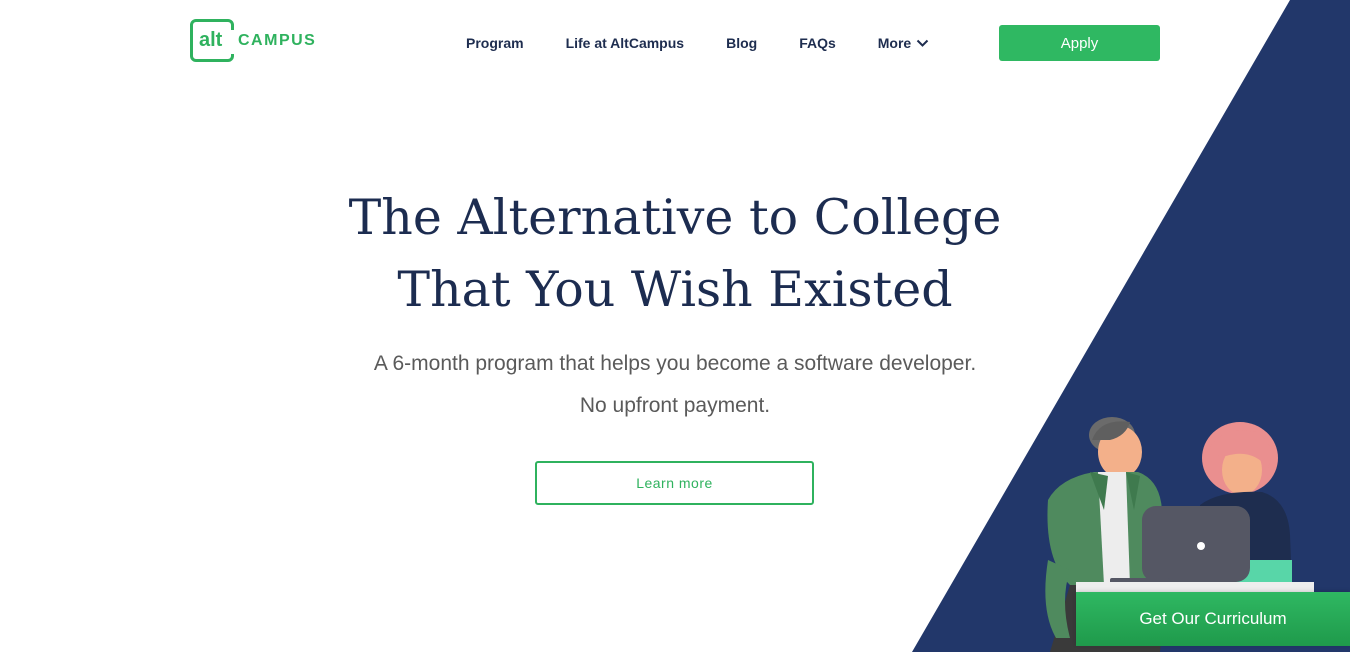 The image size is (1350, 652). Describe the element at coordinates (894, 43) in the screenshot. I see `nav-item-label: More` at that location.